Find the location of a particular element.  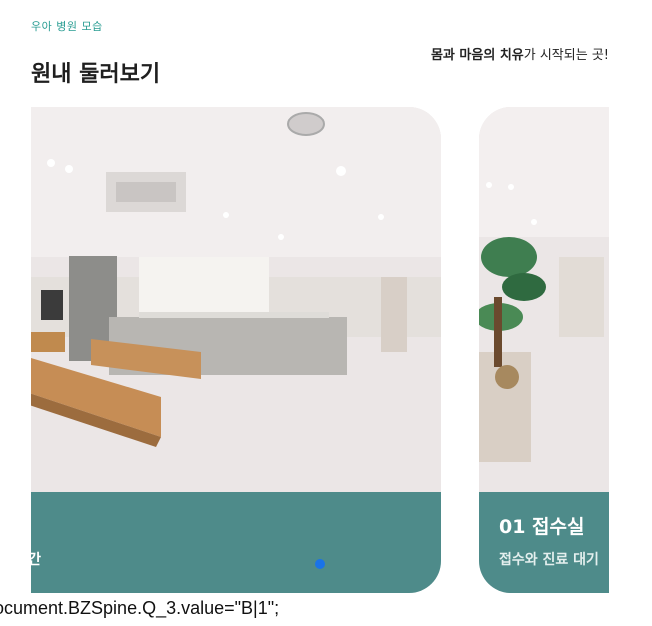

stray-script-text: ocument.BZSpine.Q_3.value="B|1"; is located at coordinates (140, 608).